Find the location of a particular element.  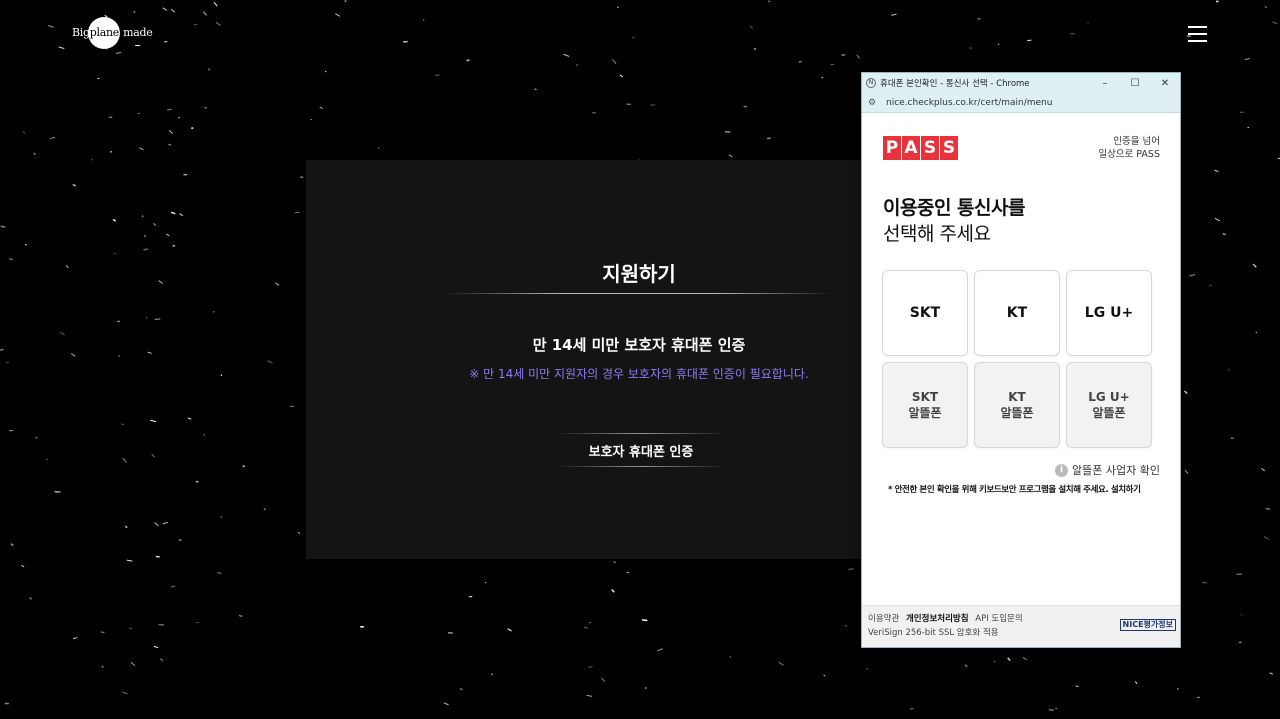

carrier-label: LG U+ is located at coordinates (1109, 313).